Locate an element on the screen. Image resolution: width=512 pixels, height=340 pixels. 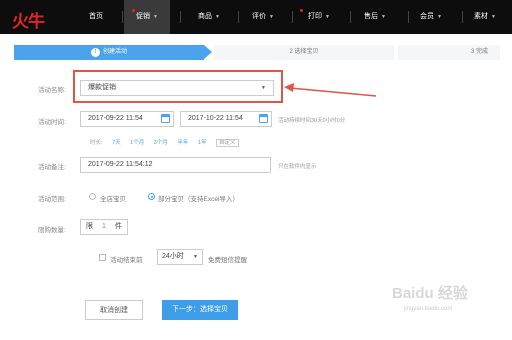
note-hint: 只在软件内显示 is located at coordinates (297, 167).